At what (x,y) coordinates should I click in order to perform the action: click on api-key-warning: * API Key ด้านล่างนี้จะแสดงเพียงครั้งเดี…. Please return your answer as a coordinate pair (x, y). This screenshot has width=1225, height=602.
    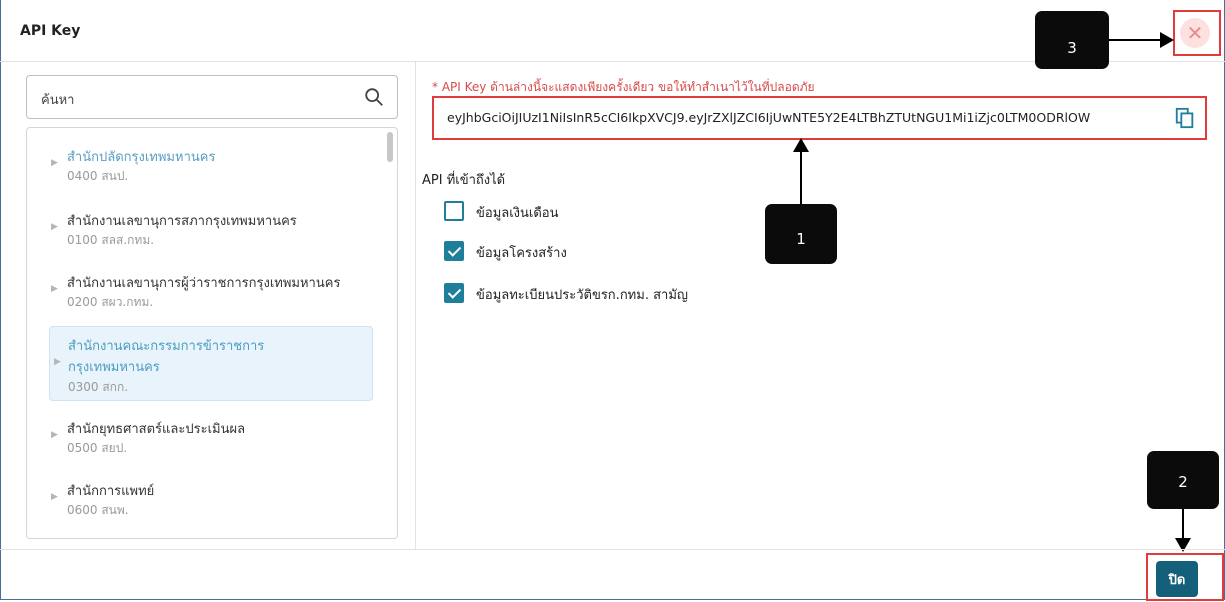
    Looking at the image, I should click on (623, 87).